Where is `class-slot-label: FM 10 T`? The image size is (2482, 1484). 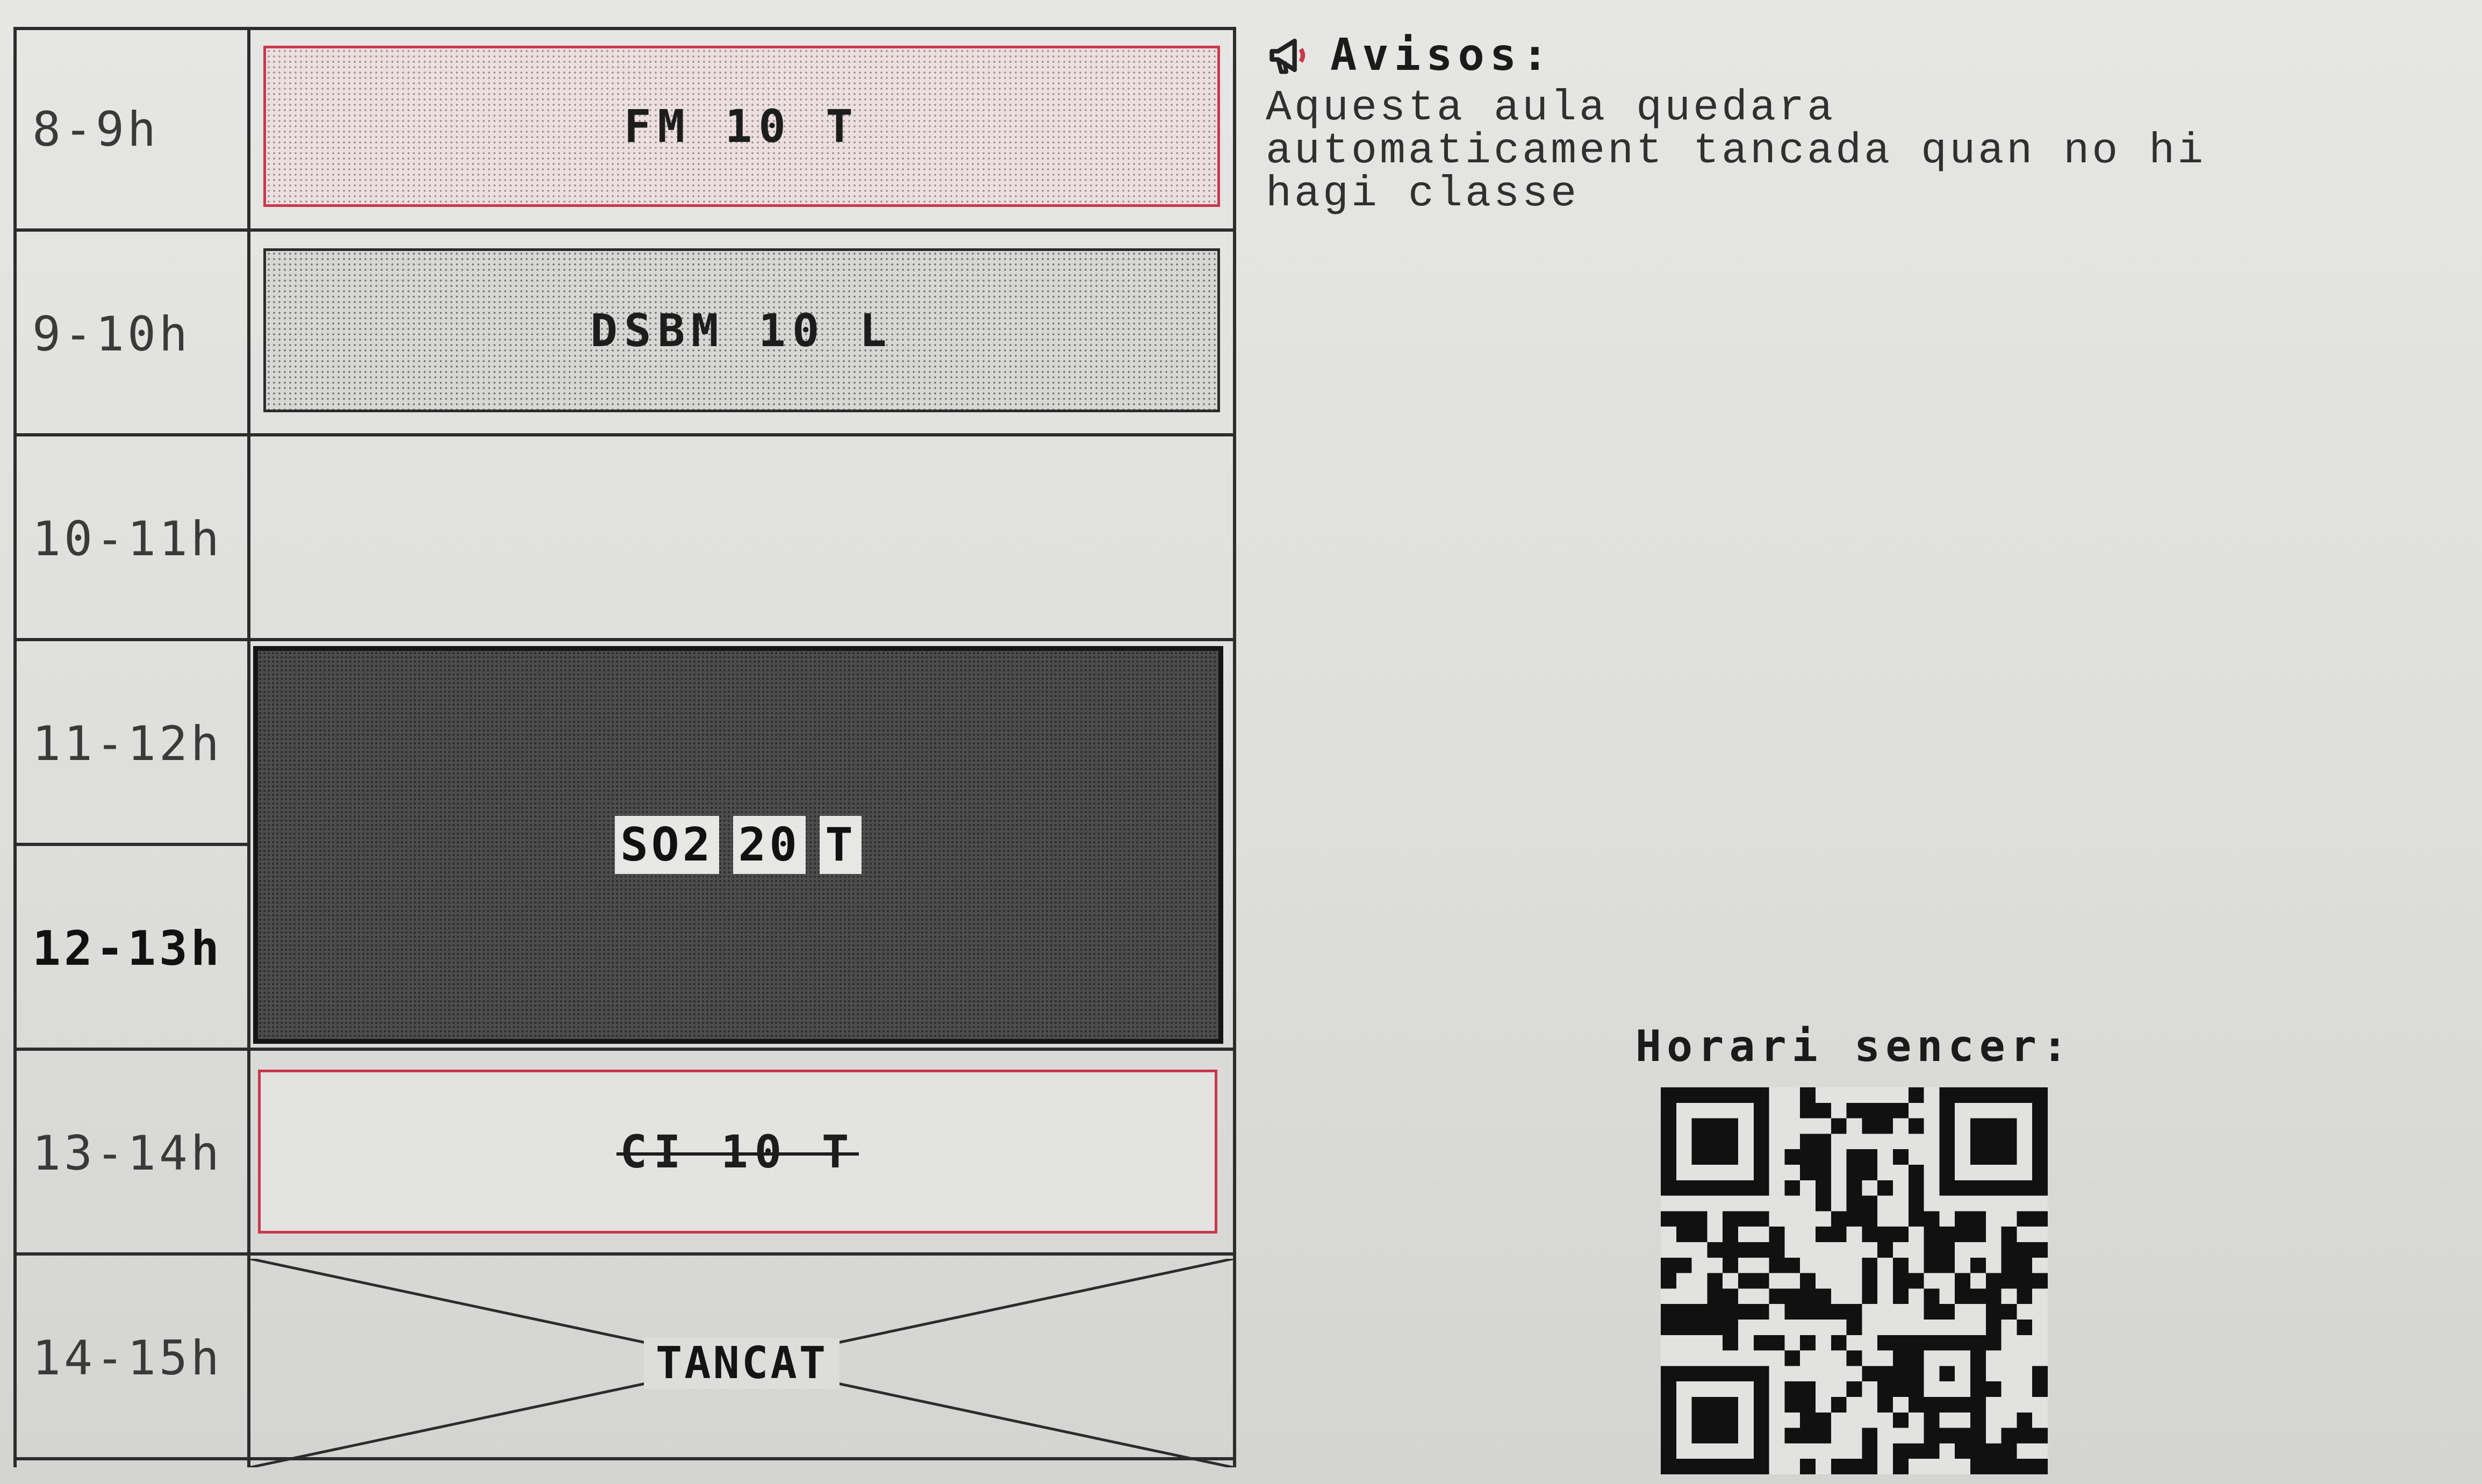 class-slot-label: FM 10 T is located at coordinates (741, 126).